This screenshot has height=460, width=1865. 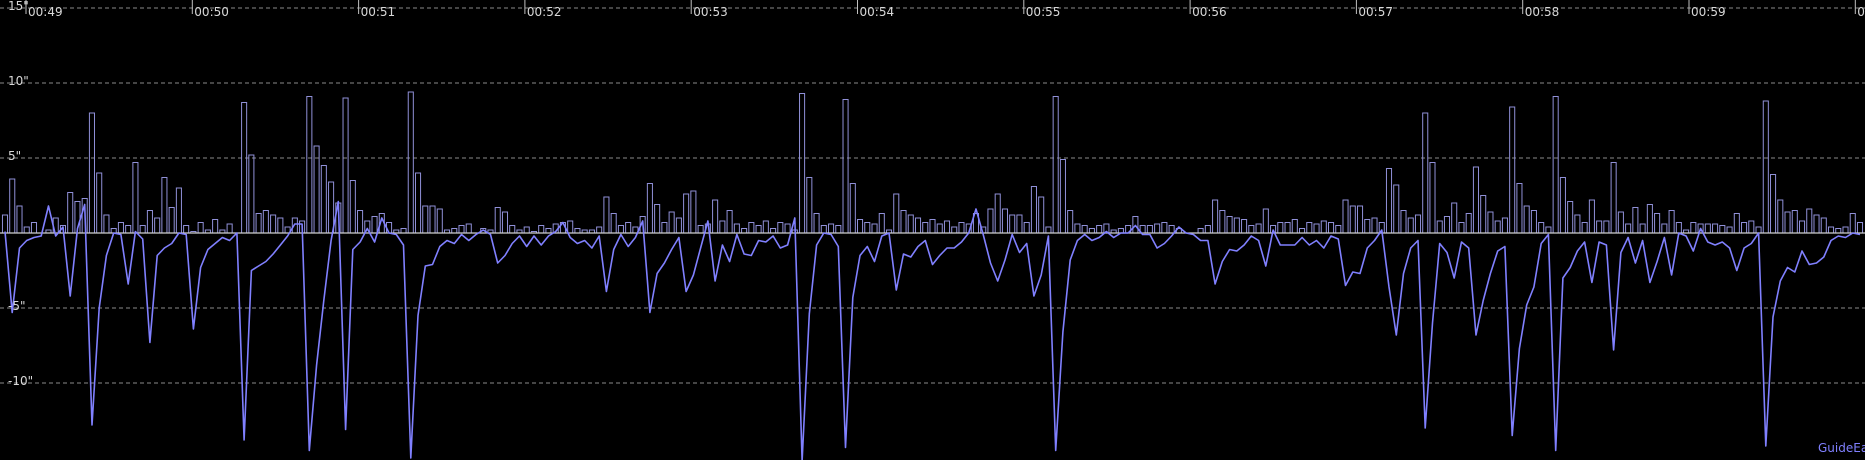 What do you see at coordinates (1861, 12) in the screenshot?
I see `x-tick-label: 01` at bounding box center [1861, 12].